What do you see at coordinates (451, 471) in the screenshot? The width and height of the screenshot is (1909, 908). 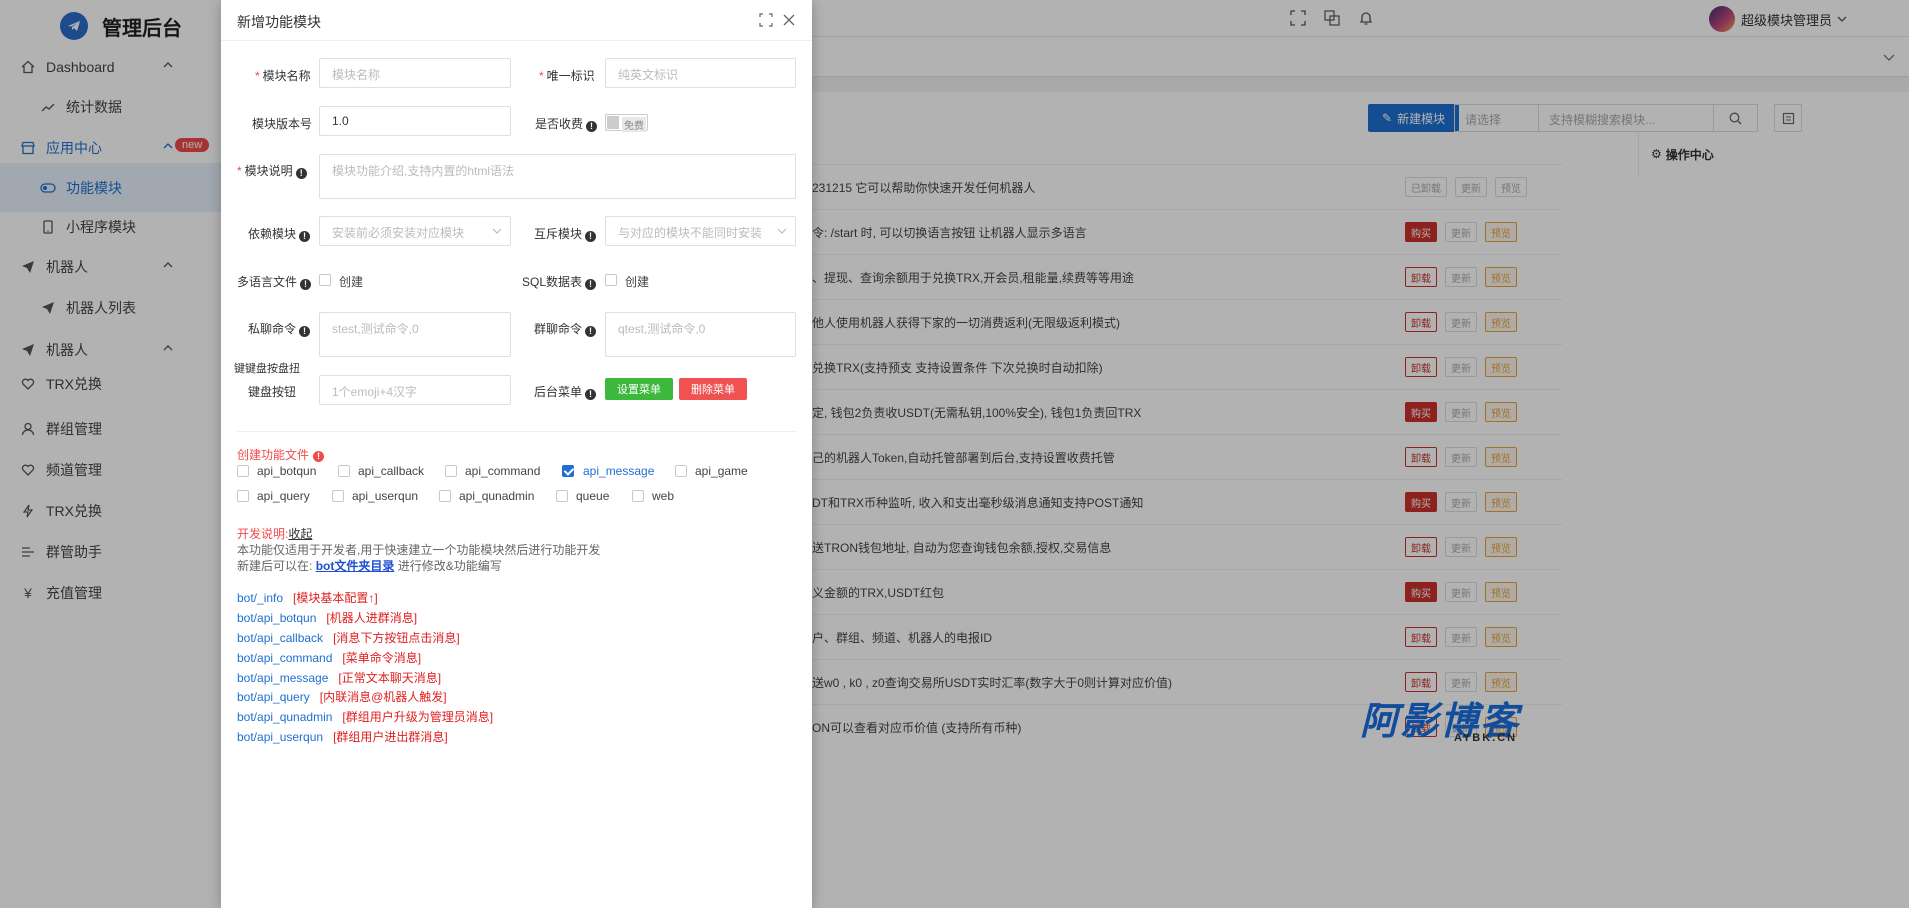 I see `file-checkbox-api-command` at bounding box center [451, 471].